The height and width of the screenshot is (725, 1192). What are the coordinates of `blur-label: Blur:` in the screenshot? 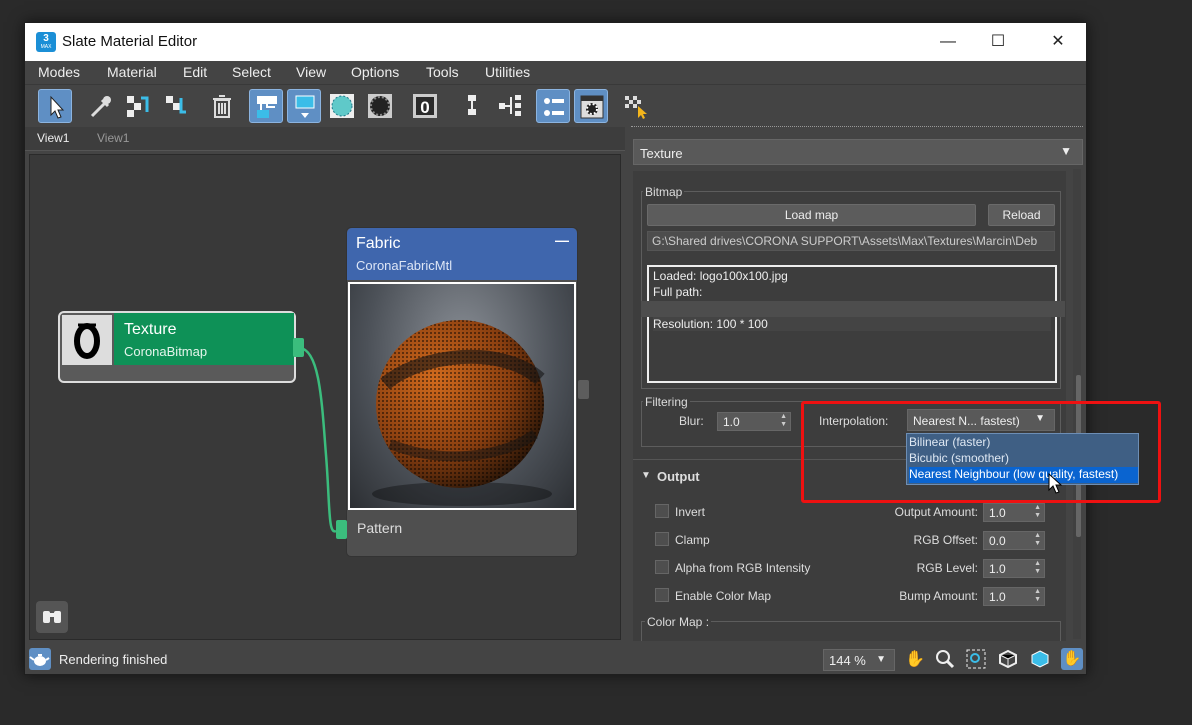 It's located at (691, 421).